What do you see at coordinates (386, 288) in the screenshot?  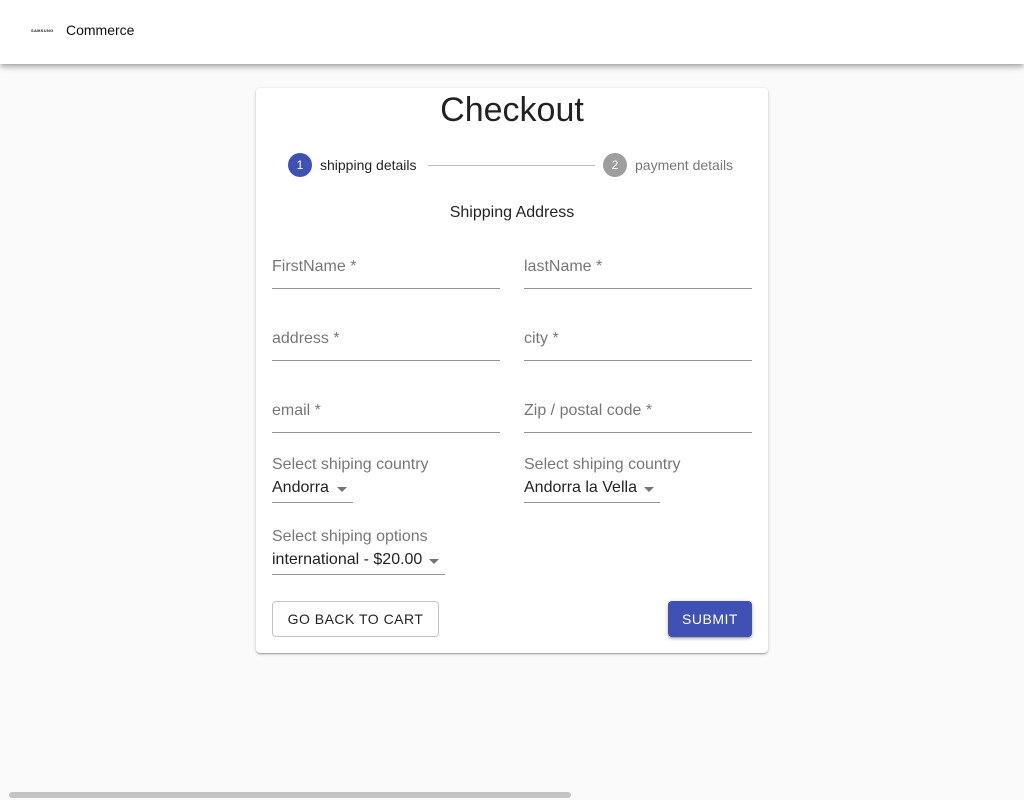 I see `first-name-underline` at bounding box center [386, 288].